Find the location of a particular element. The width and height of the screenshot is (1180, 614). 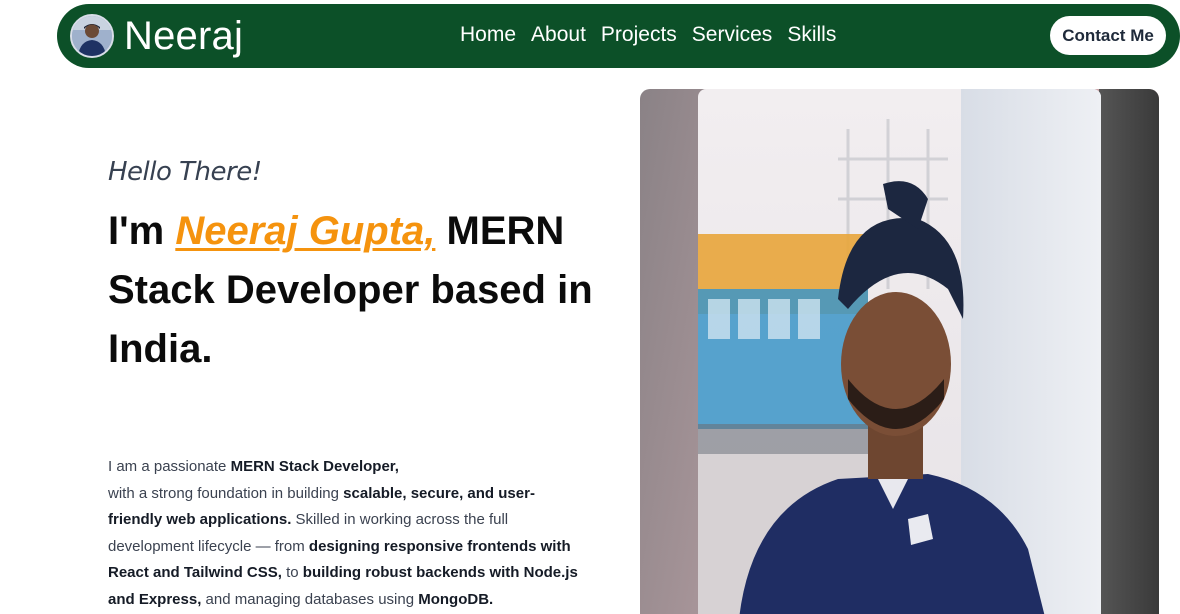

nav-link-about: About is located at coordinates (558, 35).